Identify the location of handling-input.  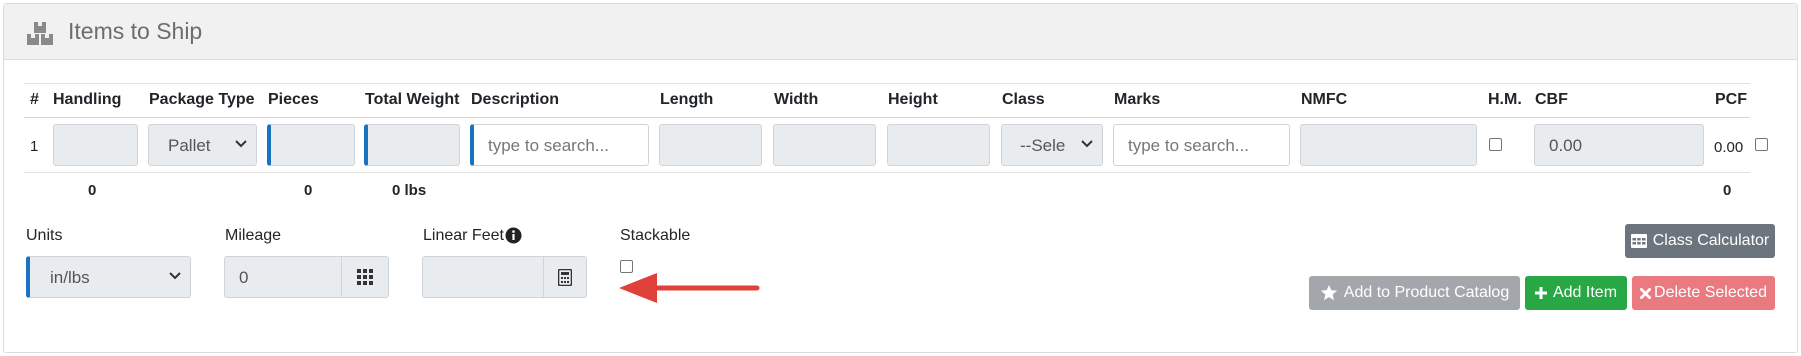
(95, 145).